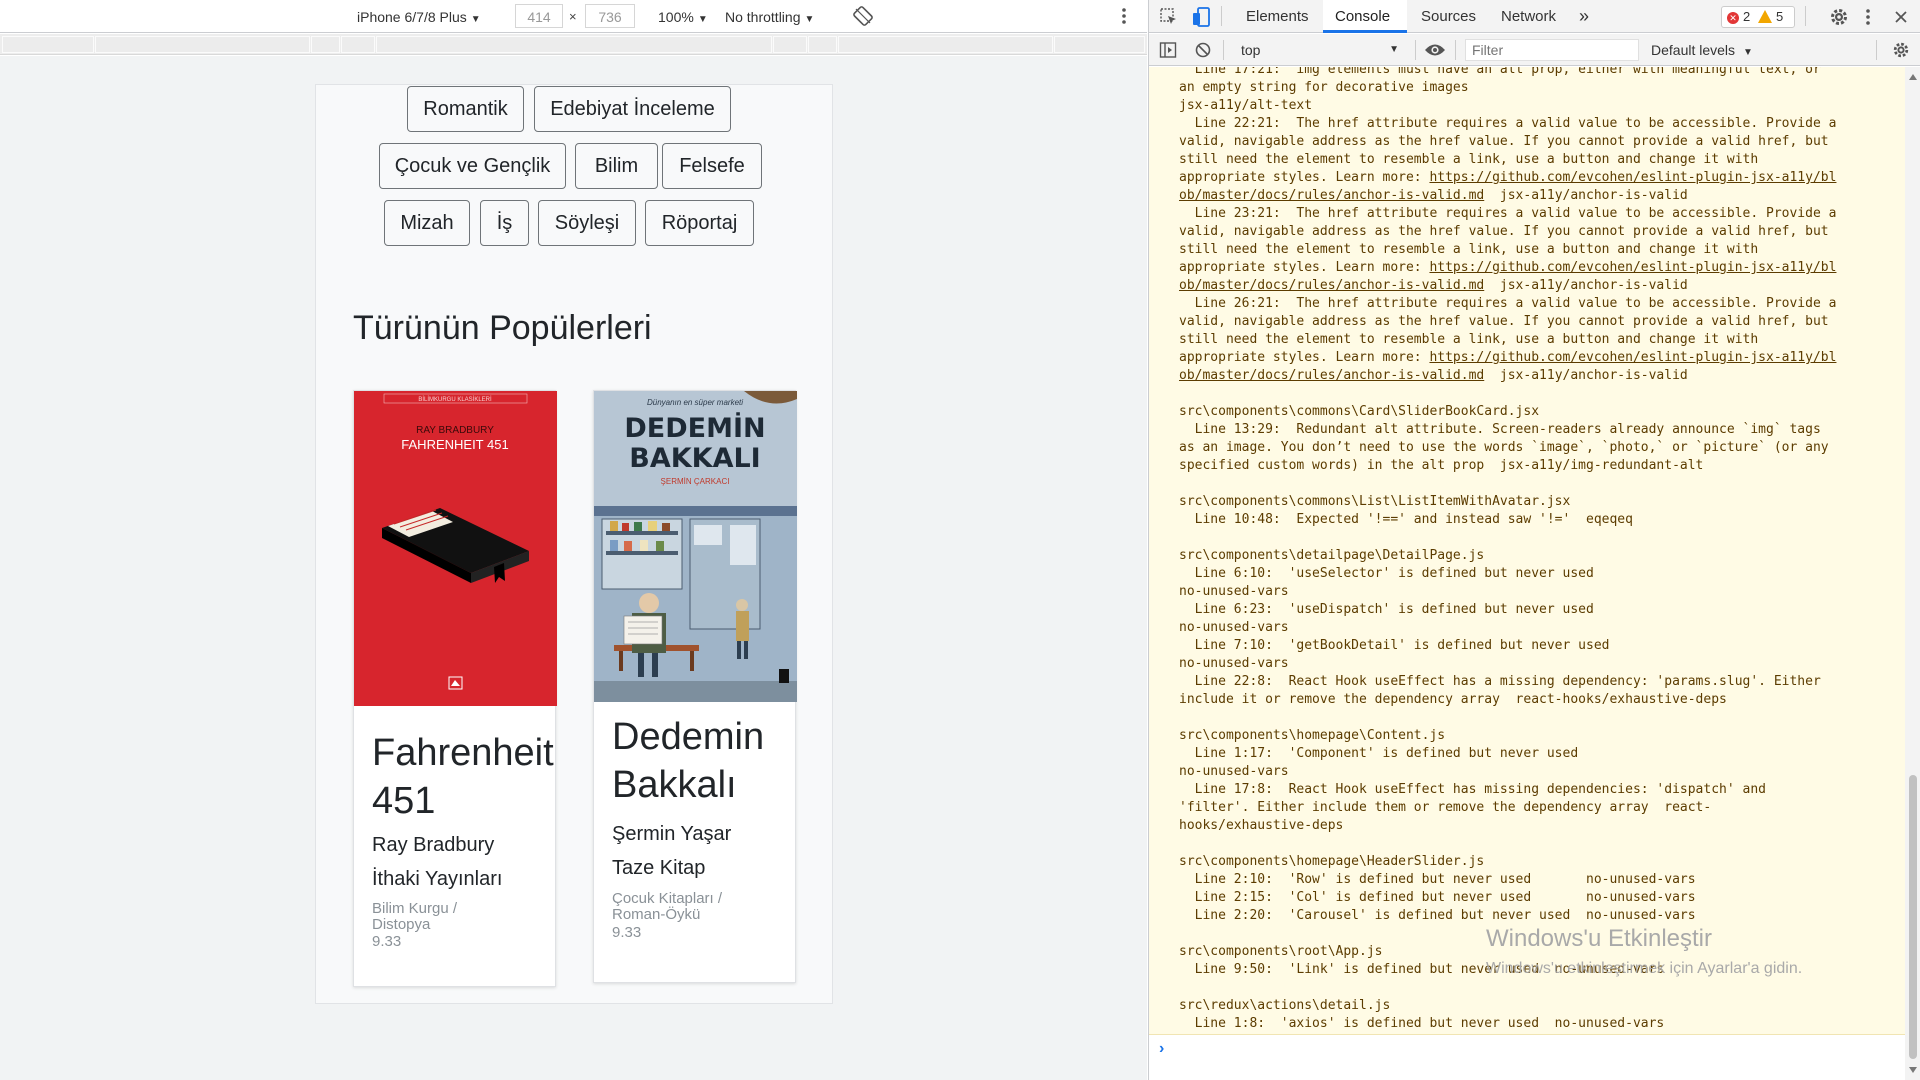 The height and width of the screenshot is (1080, 1920). What do you see at coordinates (1365, 16) in the screenshot?
I see `tab-console: Console` at bounding box center [1365, 16].